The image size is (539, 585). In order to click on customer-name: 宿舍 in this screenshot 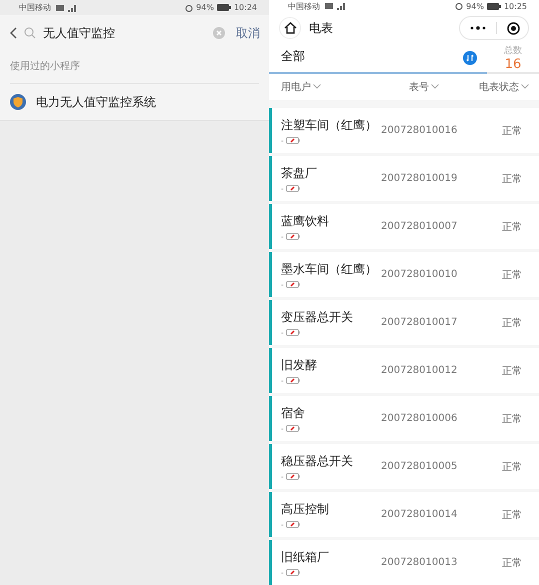, I will do `click(293, 413)`.